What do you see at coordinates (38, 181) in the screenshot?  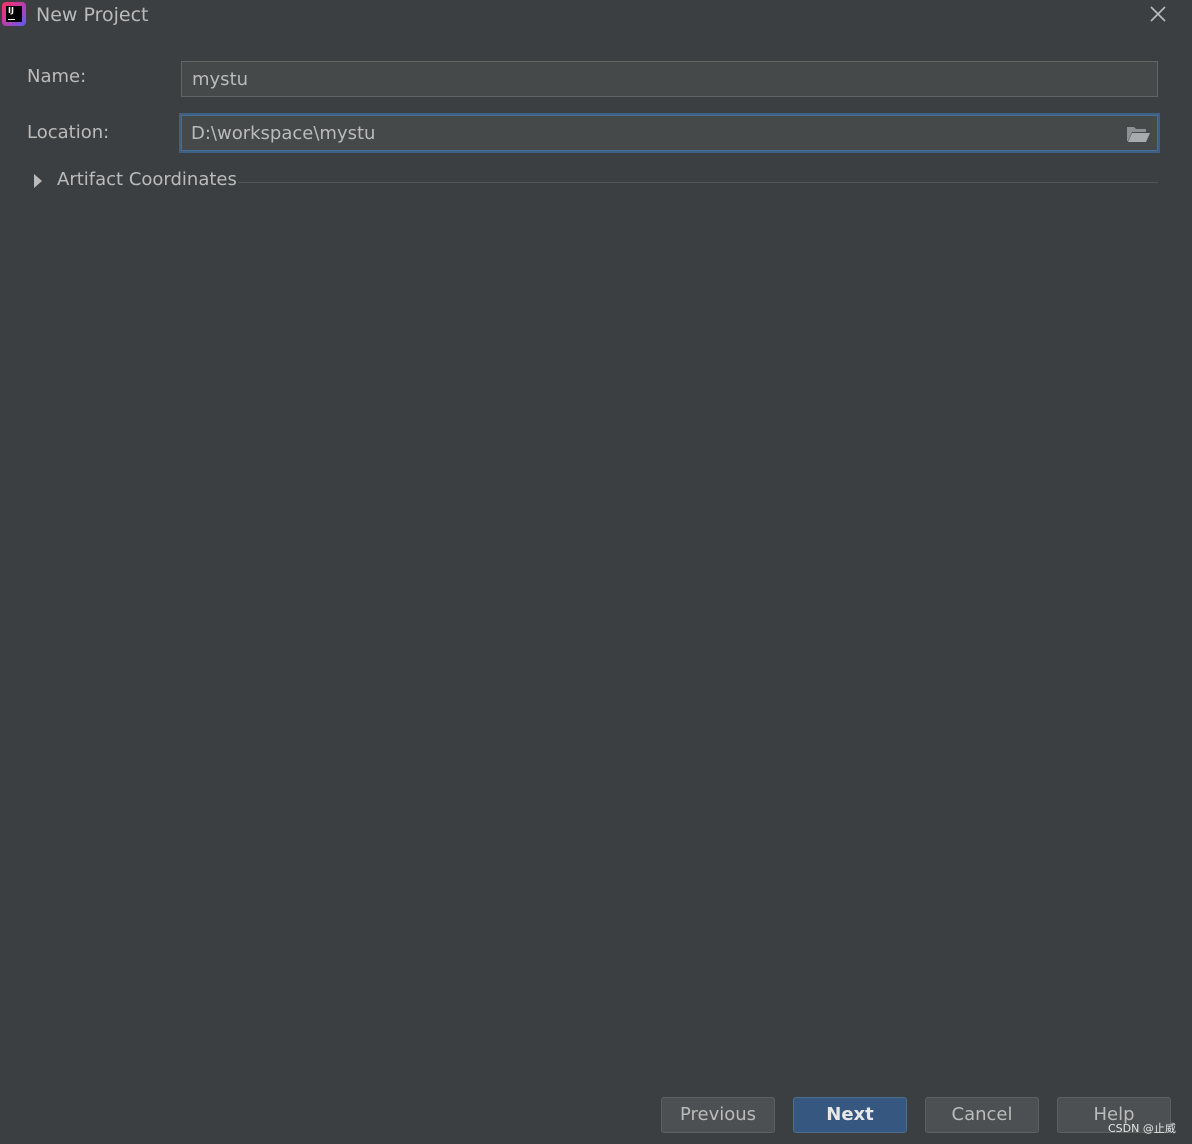 I see `expand-triangle-icon` at bounding box center [38, 181].